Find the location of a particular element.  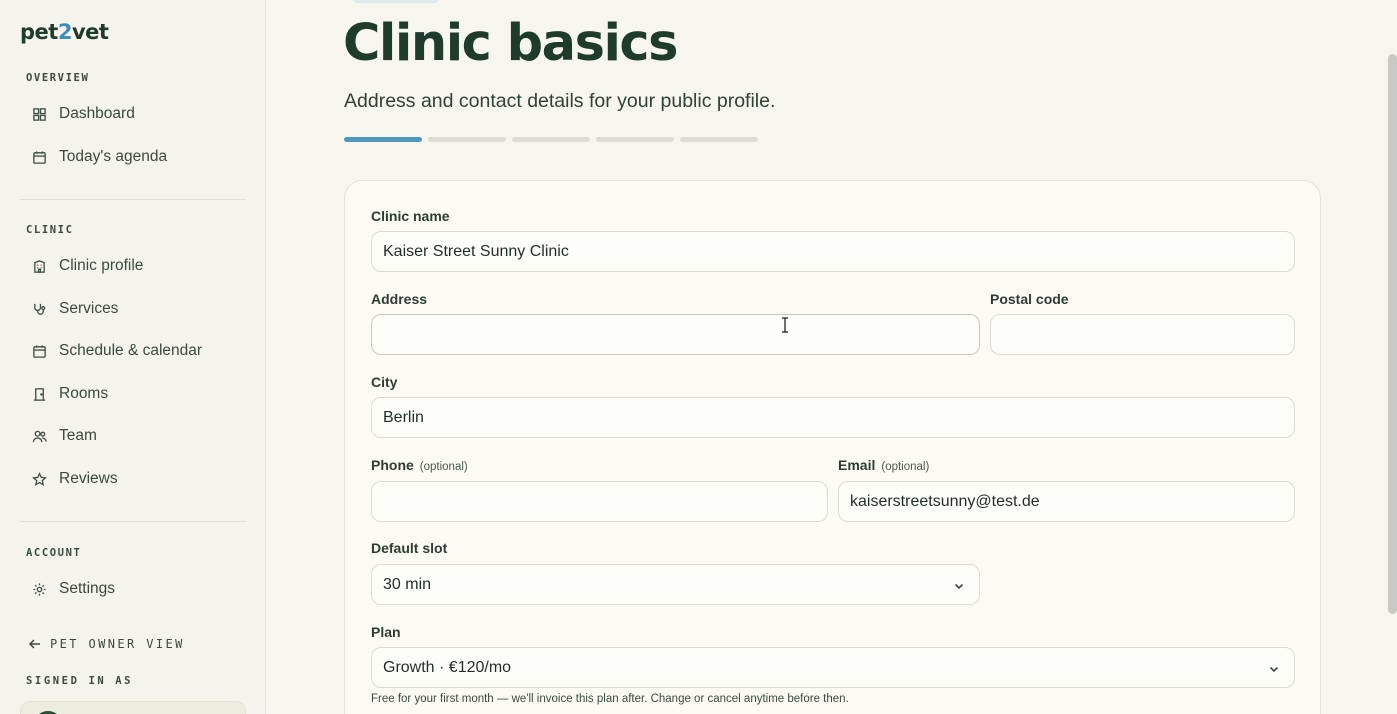

pet-owner-view-link: PET OWNER VIEW is located at coordinates (106, 644).